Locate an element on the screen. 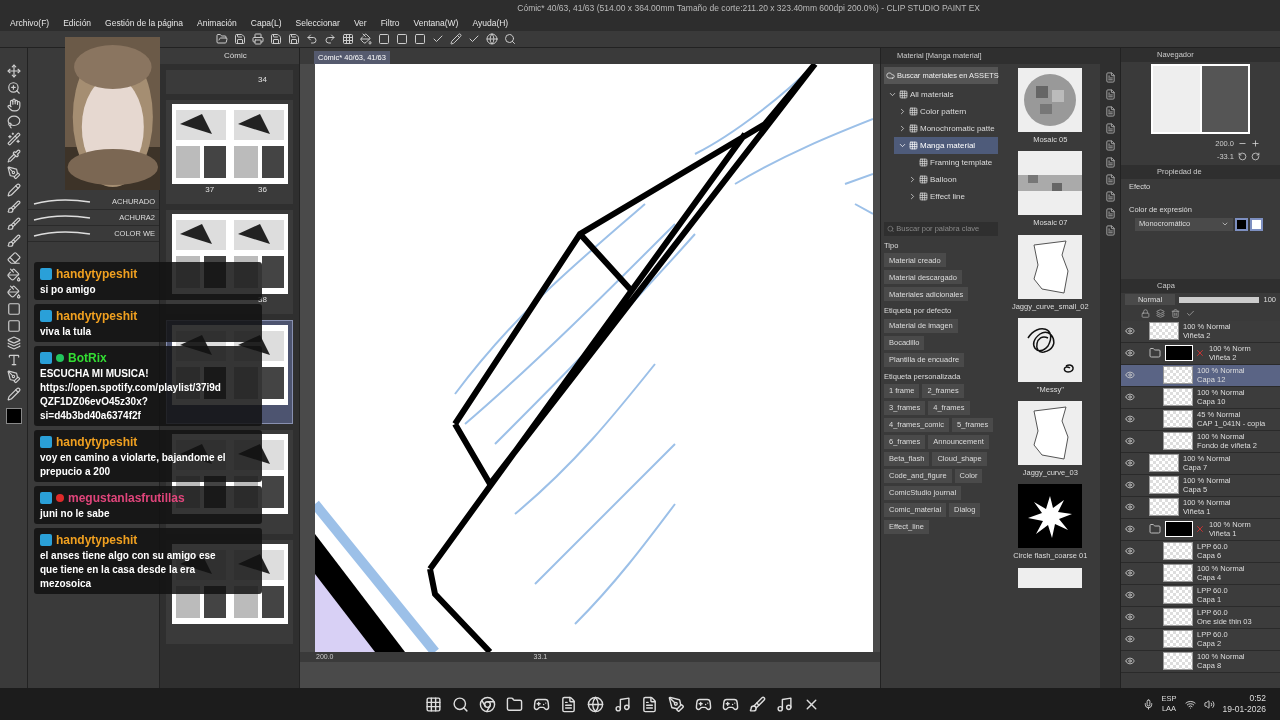 The height and width of the screenshot is (720, 1280). zoom-in-icon is located at coordinates (1255, 143).